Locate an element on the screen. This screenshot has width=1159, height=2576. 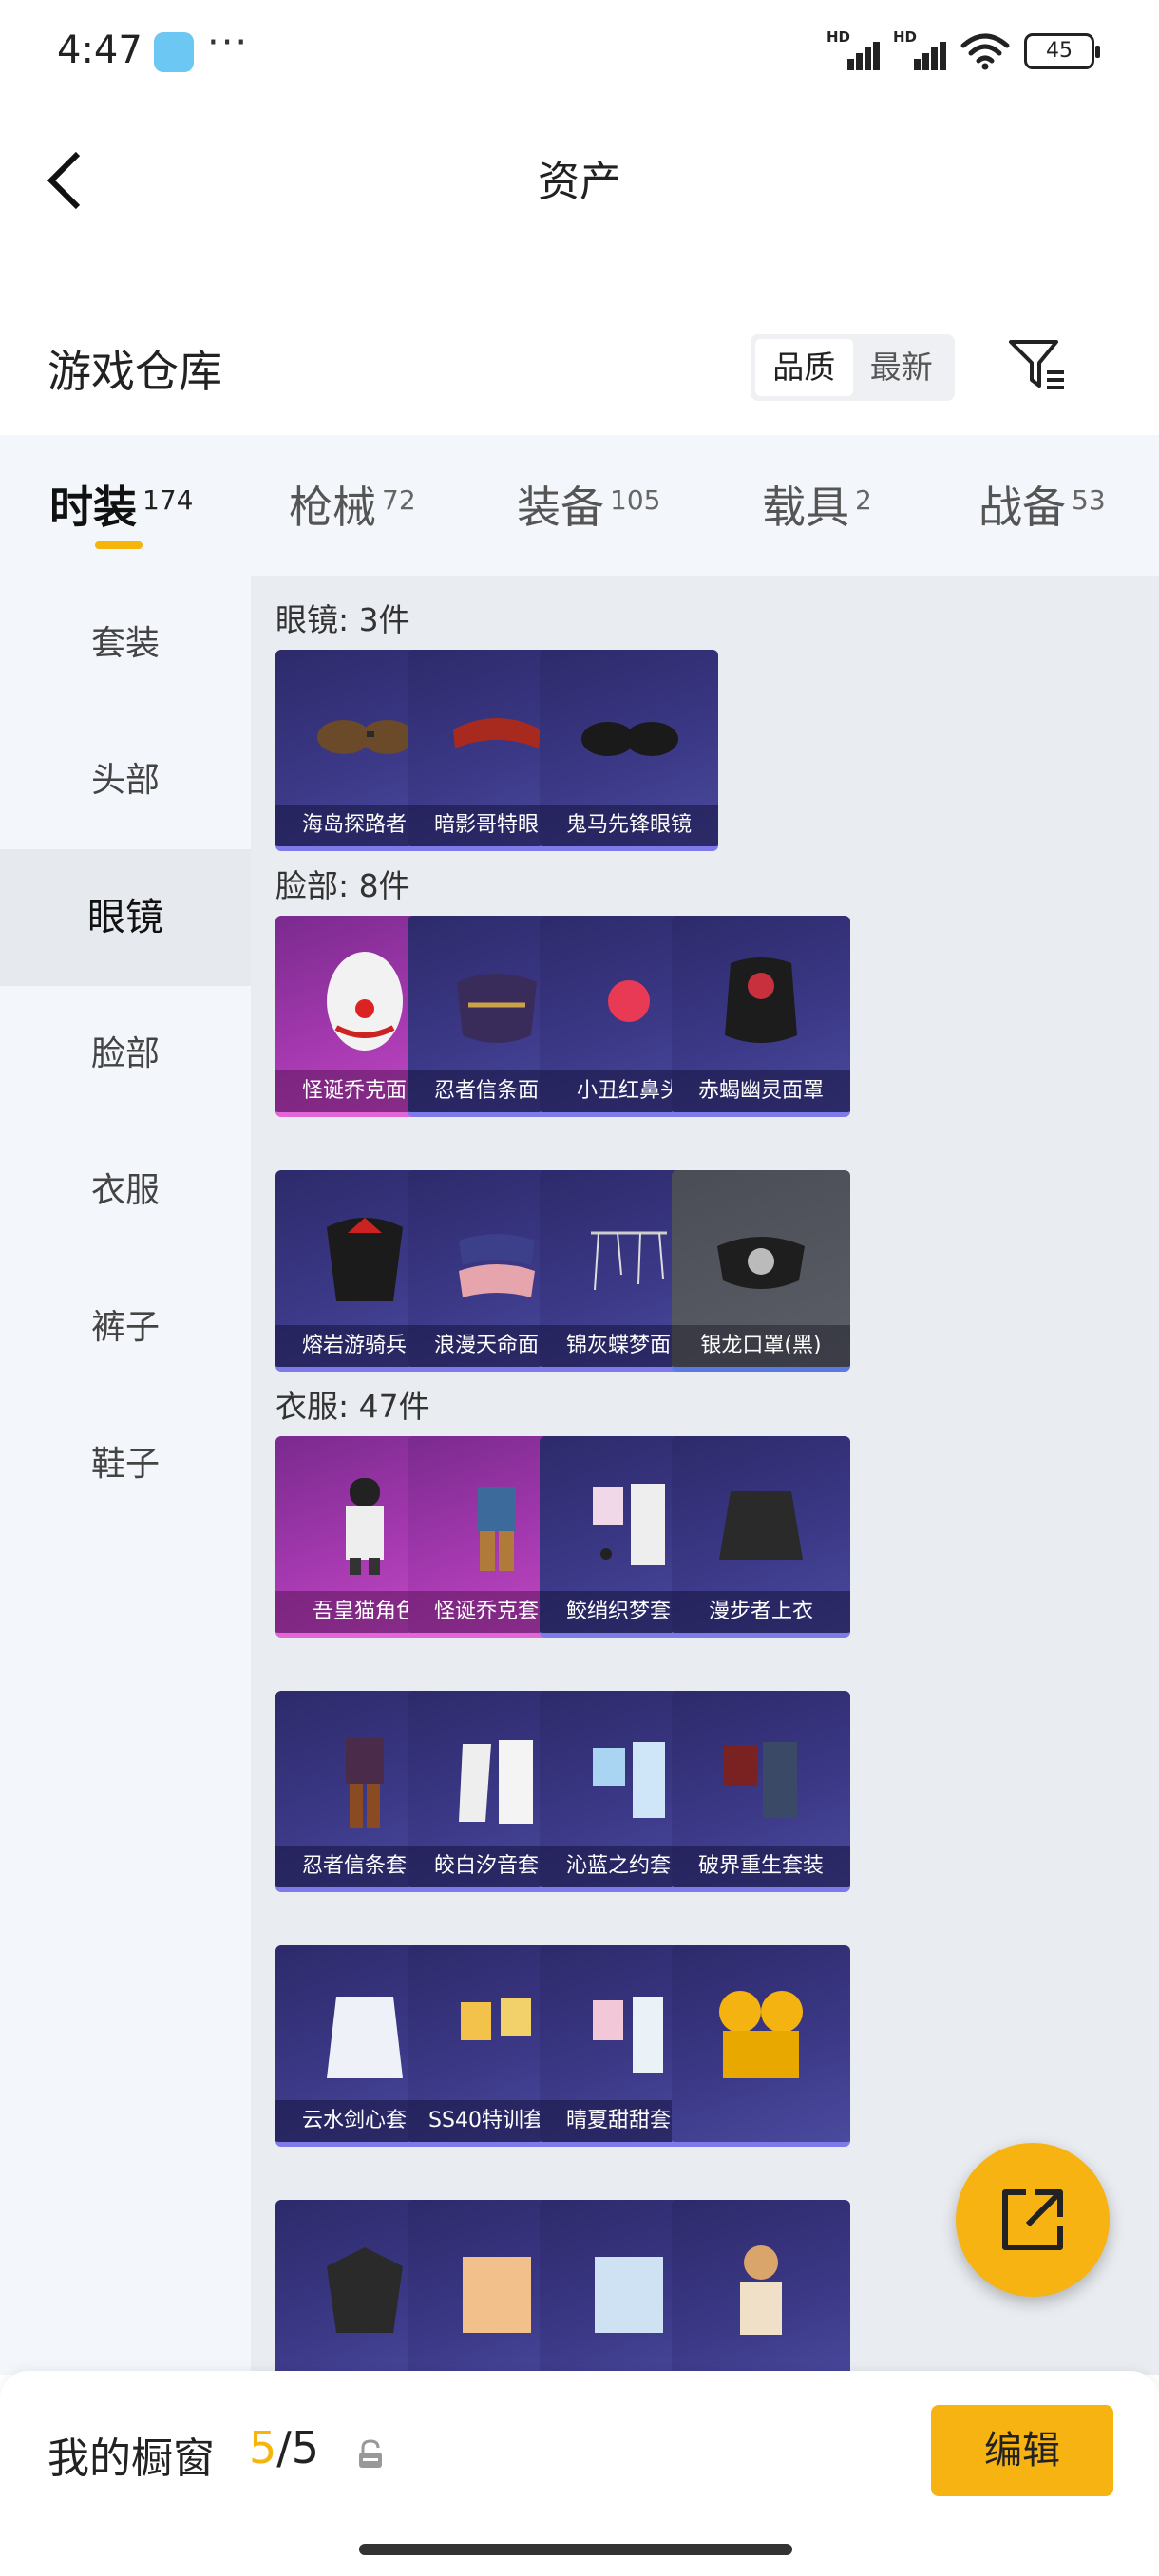
share-icon is located at coordinates (1032, 2219).